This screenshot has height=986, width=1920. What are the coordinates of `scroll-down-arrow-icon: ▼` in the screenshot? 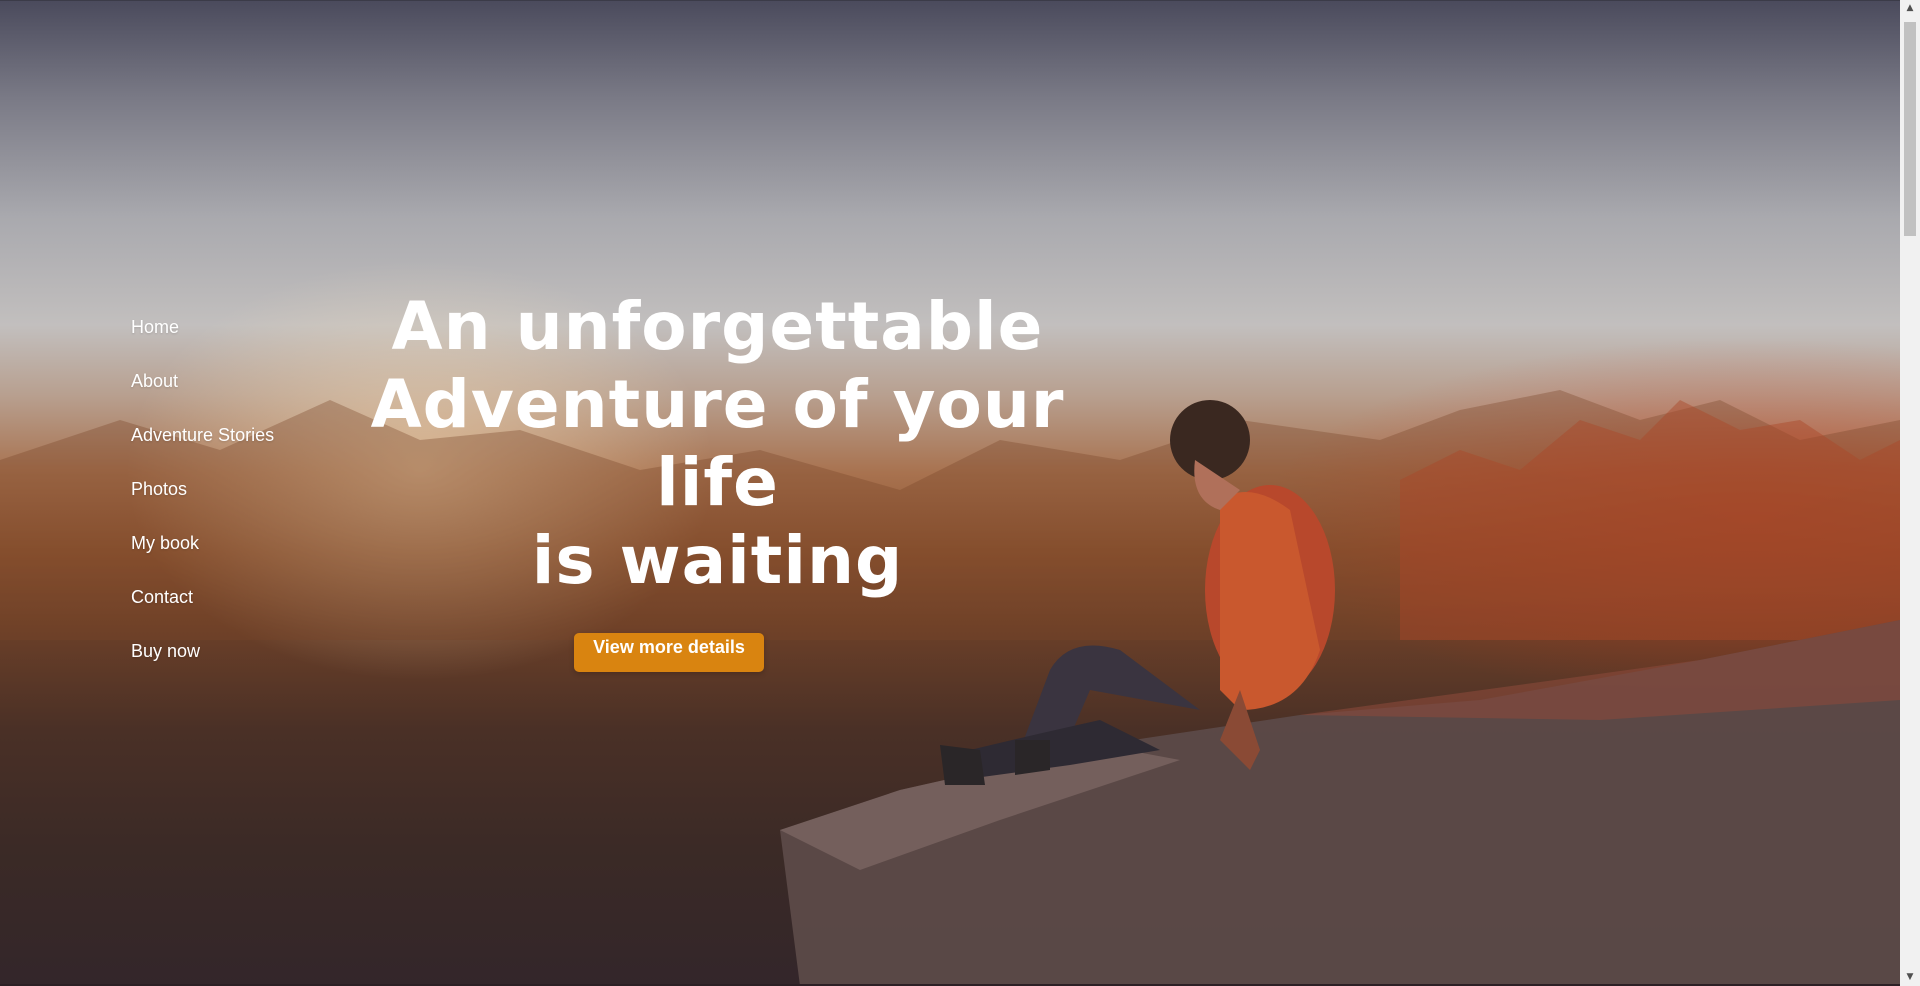 It's located at (1910, 977).